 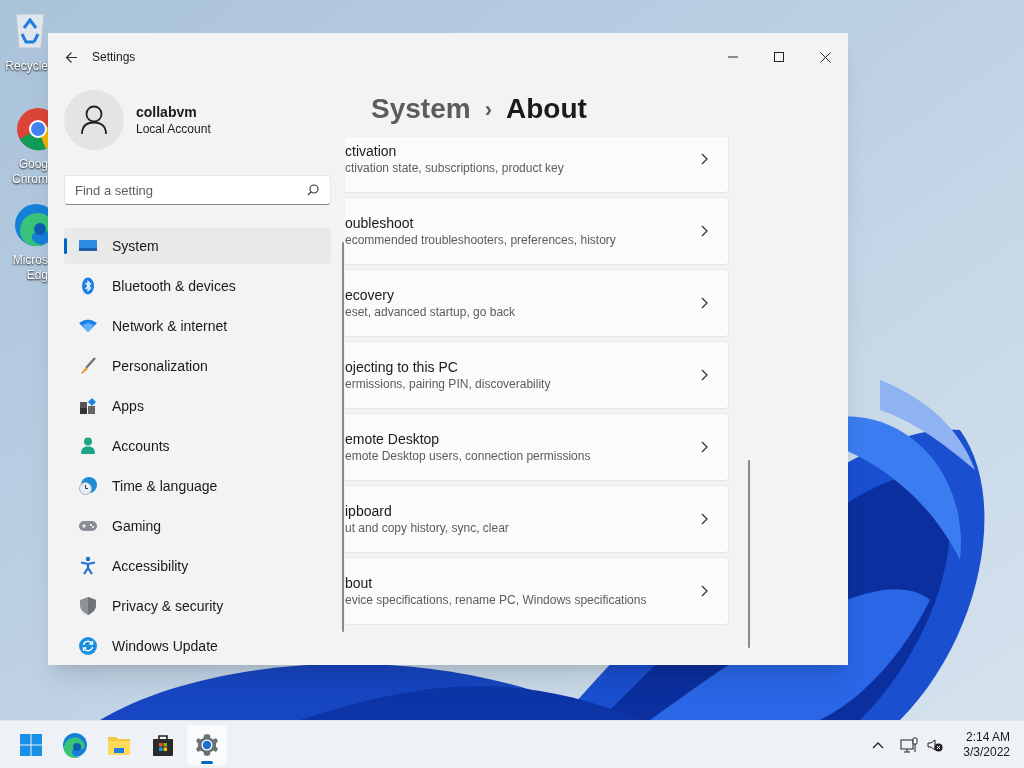 What do you see at coordinates (197, 446) in the screenshot?
I see `nav-item: Accounts` at bounding box center [197, 446].